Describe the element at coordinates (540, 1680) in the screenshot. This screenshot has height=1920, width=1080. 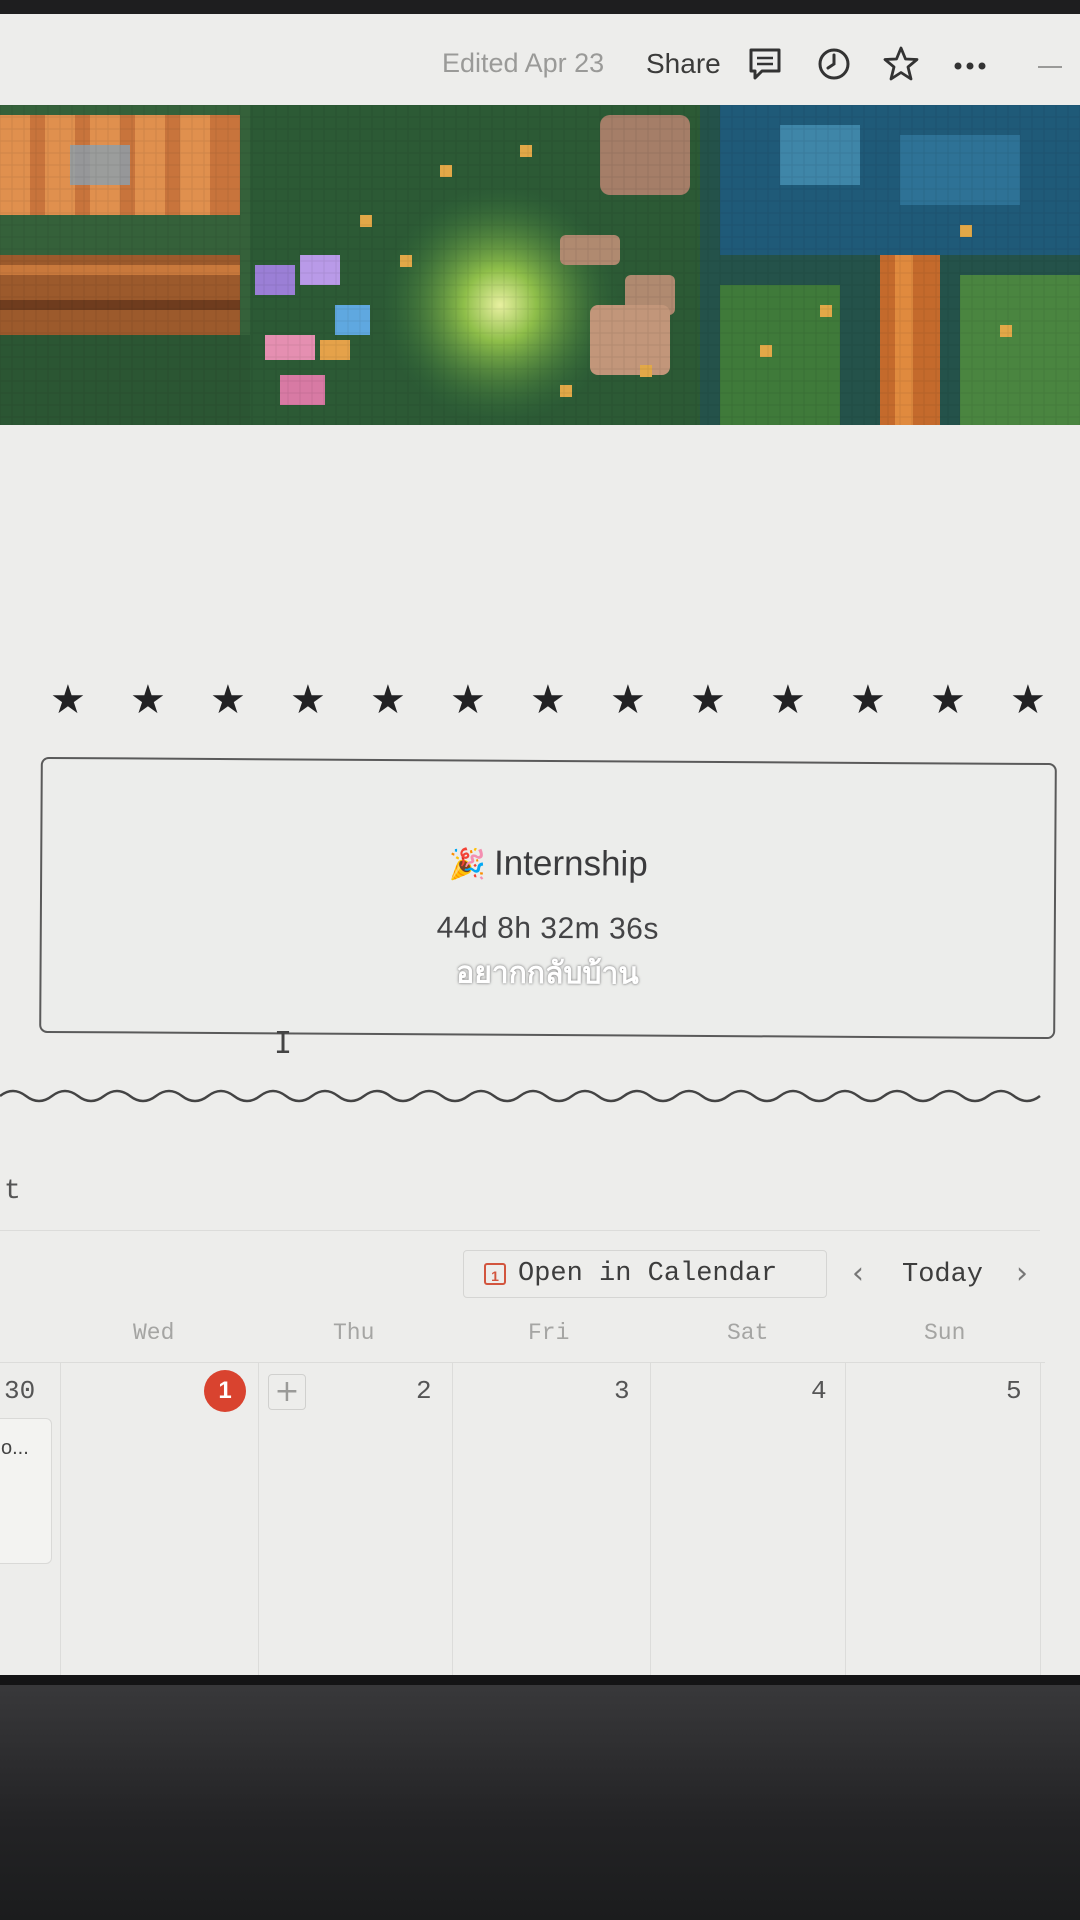
I see `bezel-lip` at that location.